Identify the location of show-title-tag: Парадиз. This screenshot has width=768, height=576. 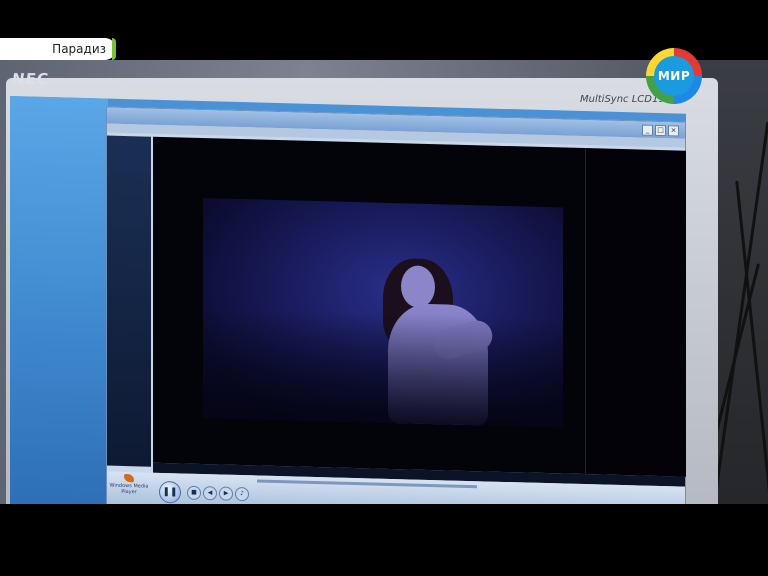
(58, 49).